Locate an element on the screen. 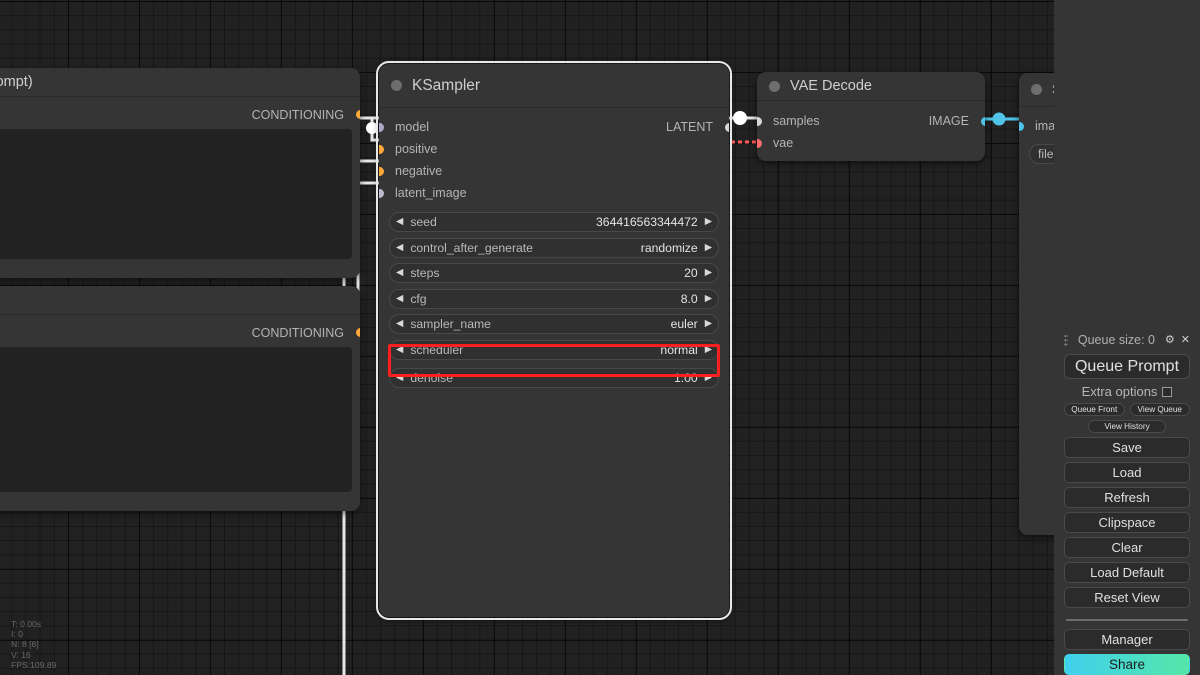 This screenshot has height=675, width=1200. input-slot-model: model LATENT is located at coordinates (554, 127).